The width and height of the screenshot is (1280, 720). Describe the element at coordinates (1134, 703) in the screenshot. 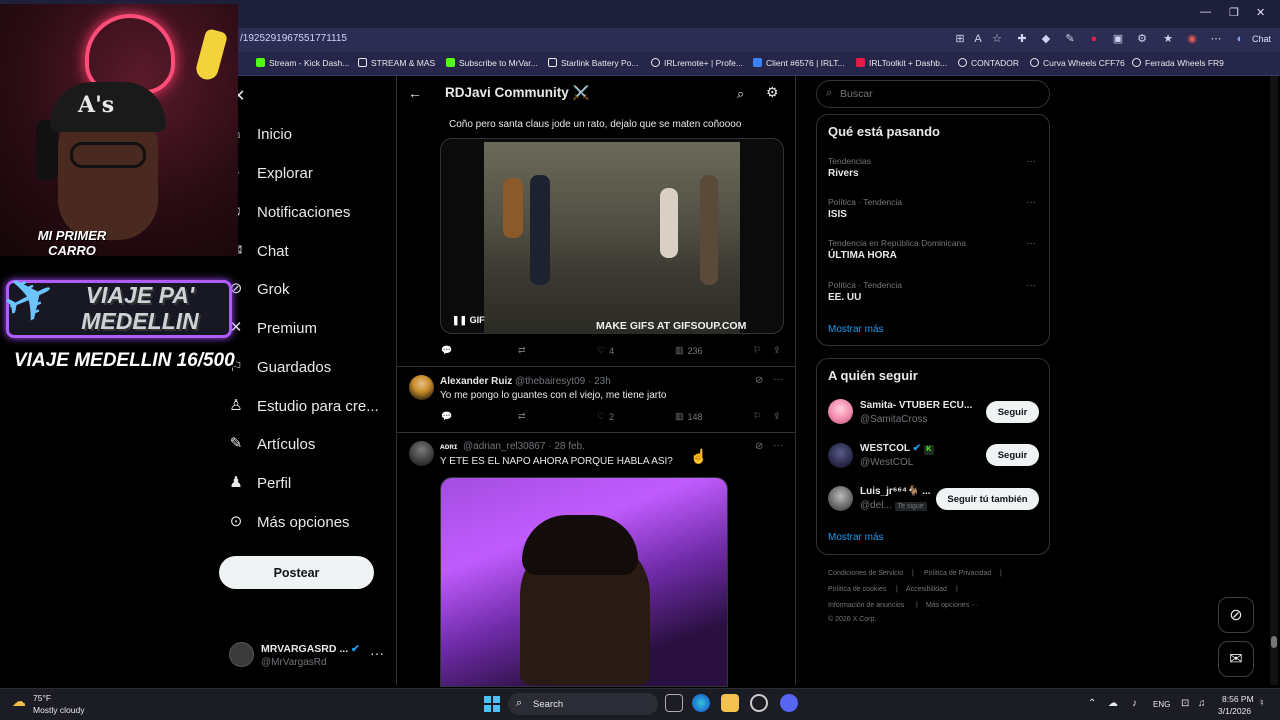

I see `mic-icon: ♪` at that location.